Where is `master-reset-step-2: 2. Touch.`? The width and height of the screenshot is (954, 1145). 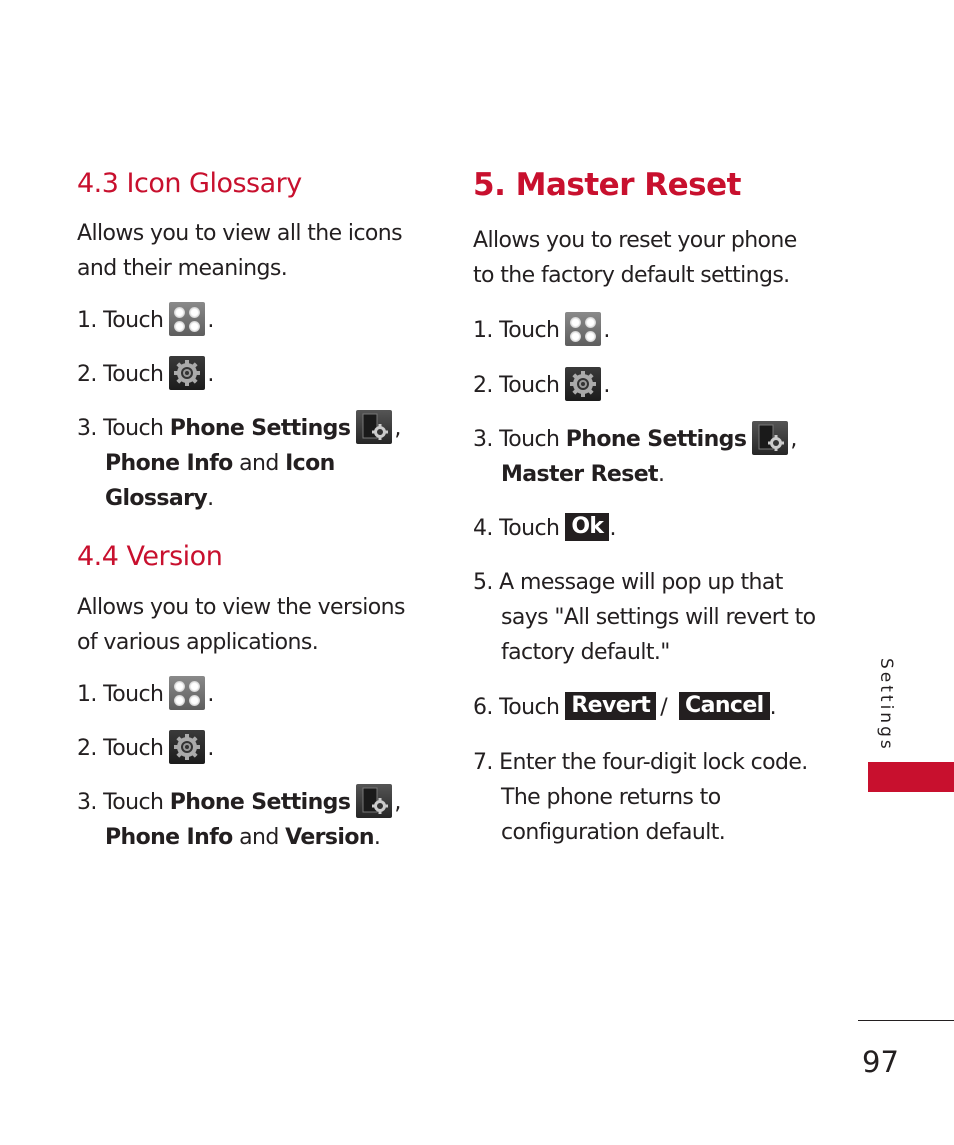 master-reset-step-2: 2. Touch. is located at coordinates (541, 385).